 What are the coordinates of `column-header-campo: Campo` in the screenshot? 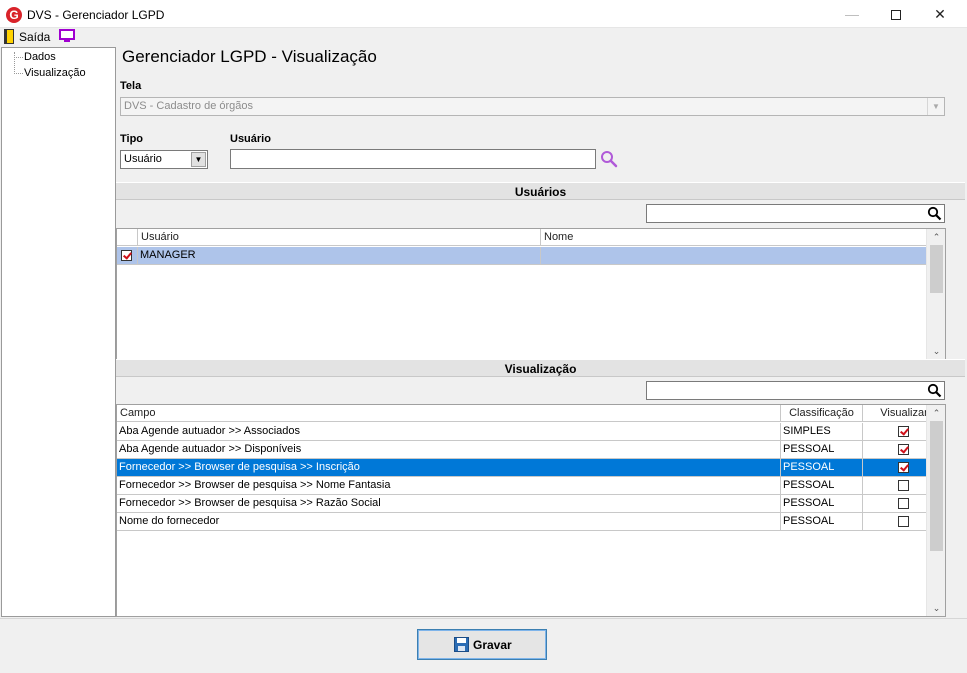 It's located at (449, 413).